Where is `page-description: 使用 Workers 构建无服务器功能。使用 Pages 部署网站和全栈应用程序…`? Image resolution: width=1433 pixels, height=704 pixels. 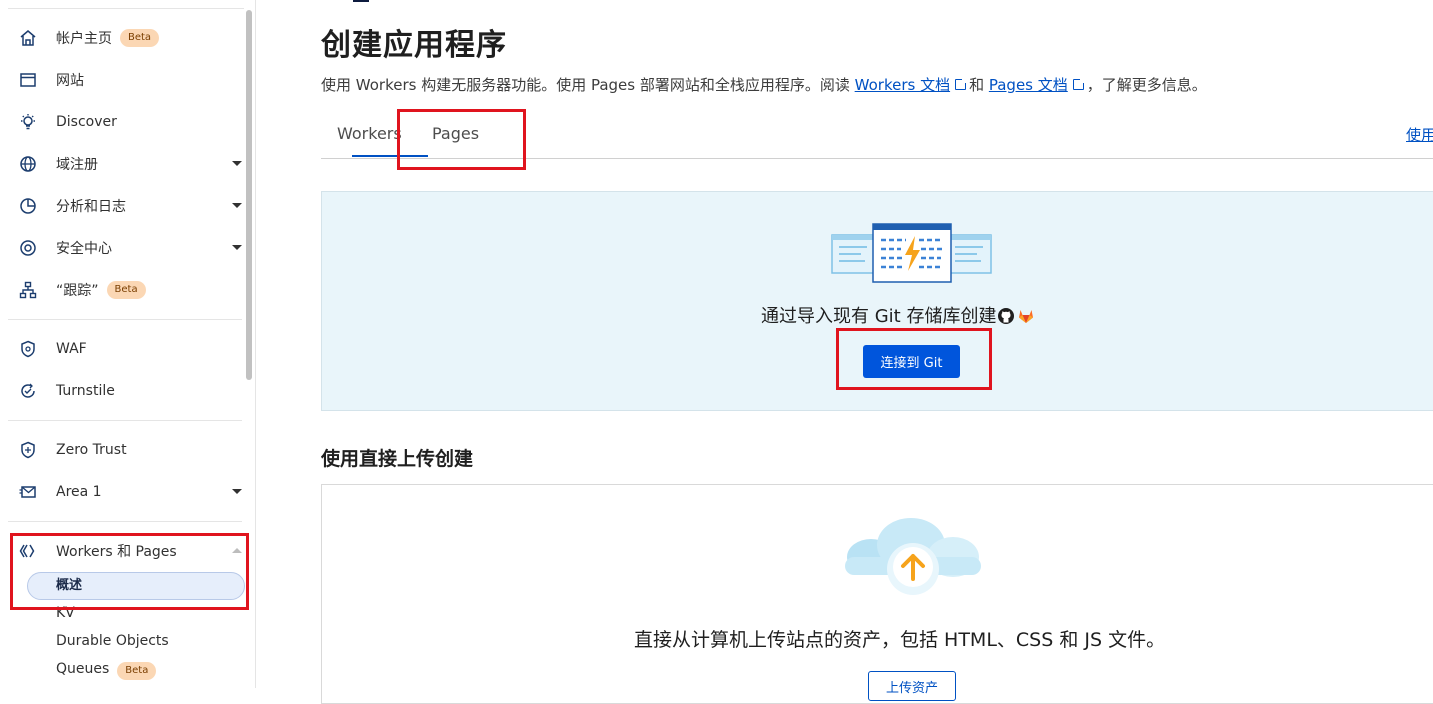
page-description: 使用 Workers 构建无服务器功能。使用 Pages 部署网站和全栈应用程序… is located at coordinates (764, 84).